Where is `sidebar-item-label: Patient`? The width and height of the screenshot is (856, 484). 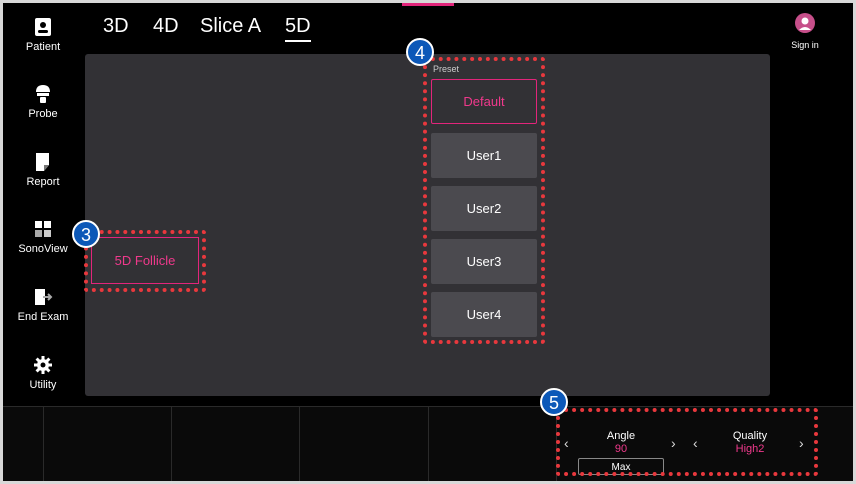
sidebar-item-label: Patient is located at coordinates (43, 47).